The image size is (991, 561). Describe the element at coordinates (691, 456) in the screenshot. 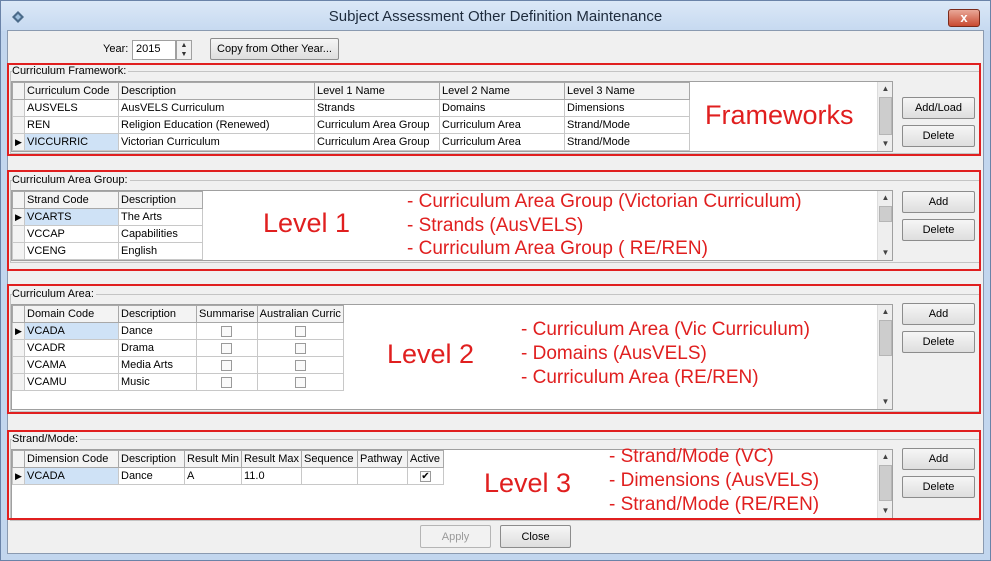

I see `level3-line: - Strand/Mode (VC)` at that location.